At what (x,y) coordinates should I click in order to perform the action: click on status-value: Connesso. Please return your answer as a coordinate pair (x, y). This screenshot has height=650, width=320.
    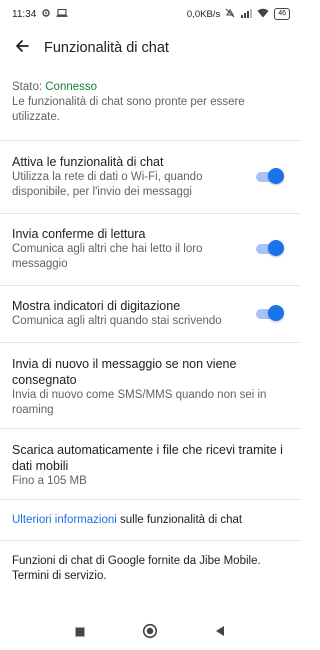
    Looking at the image, I should click on (71, 87).